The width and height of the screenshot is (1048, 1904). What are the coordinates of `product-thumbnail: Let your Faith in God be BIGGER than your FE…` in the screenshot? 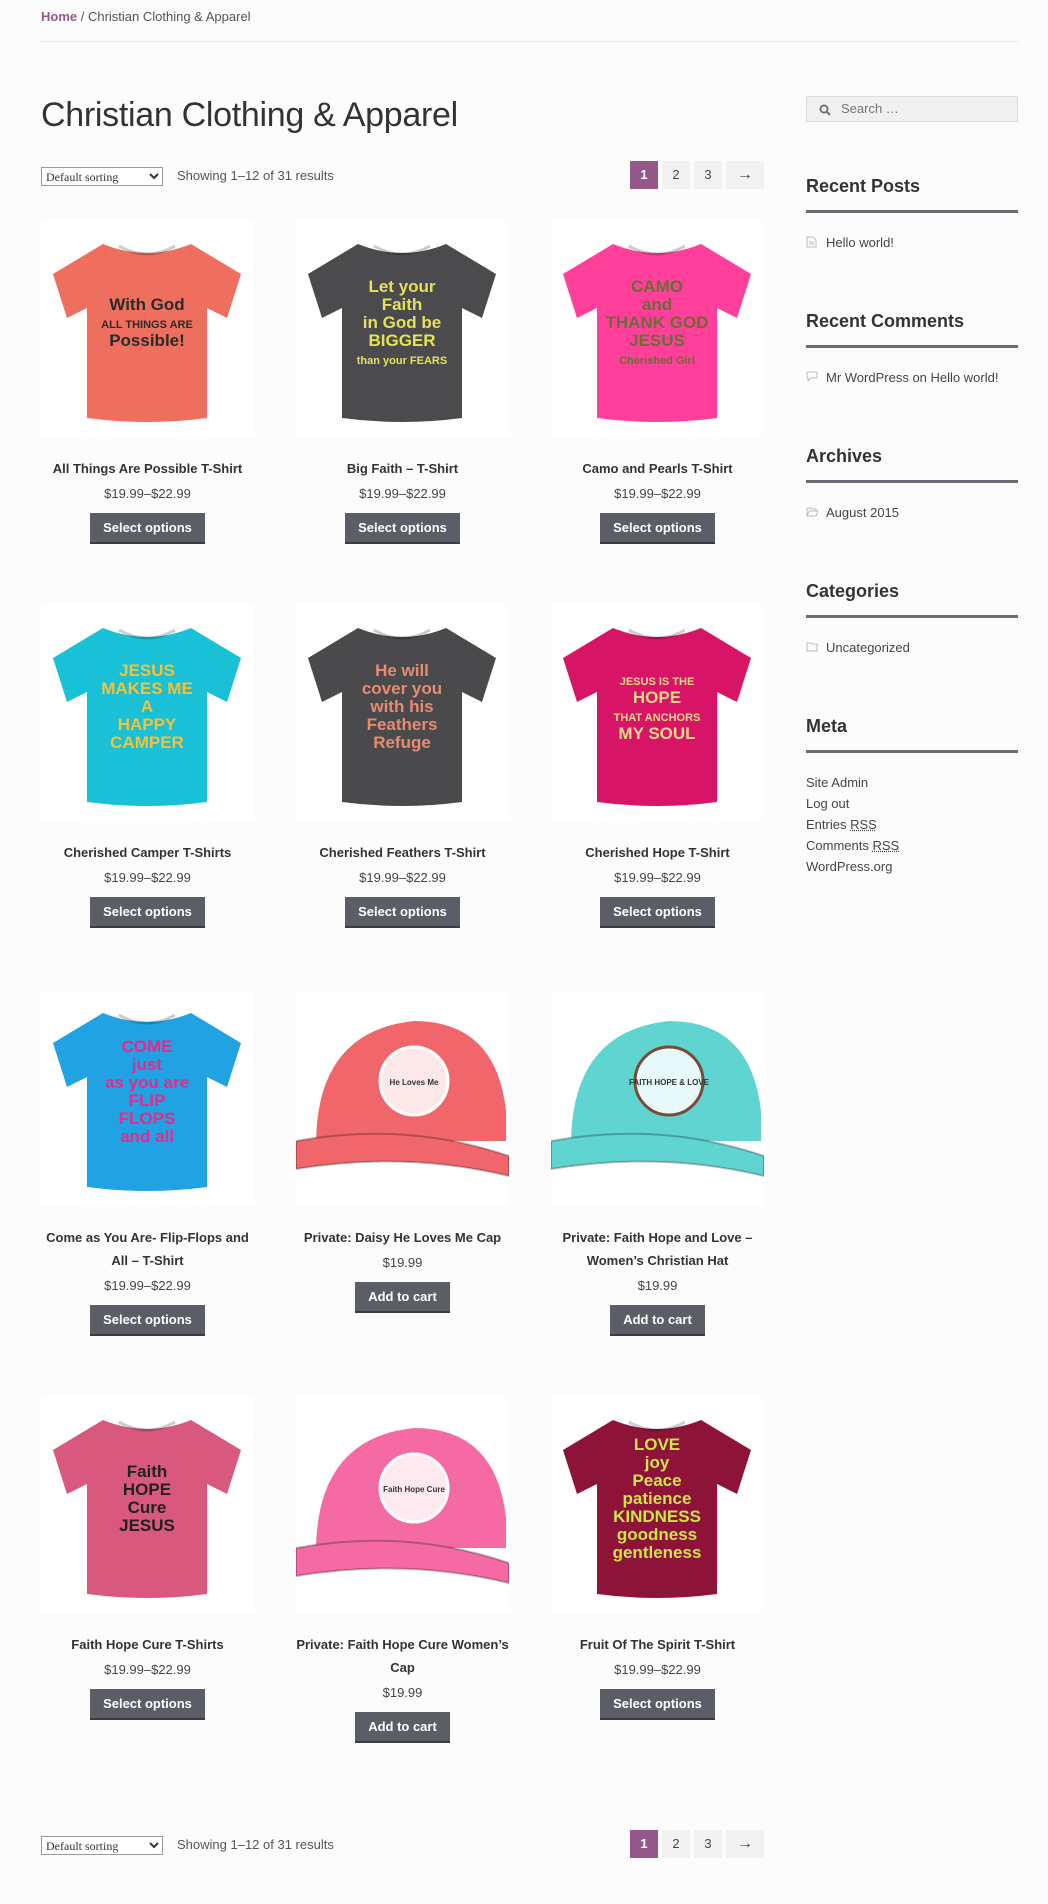 It's located at (402, 328).